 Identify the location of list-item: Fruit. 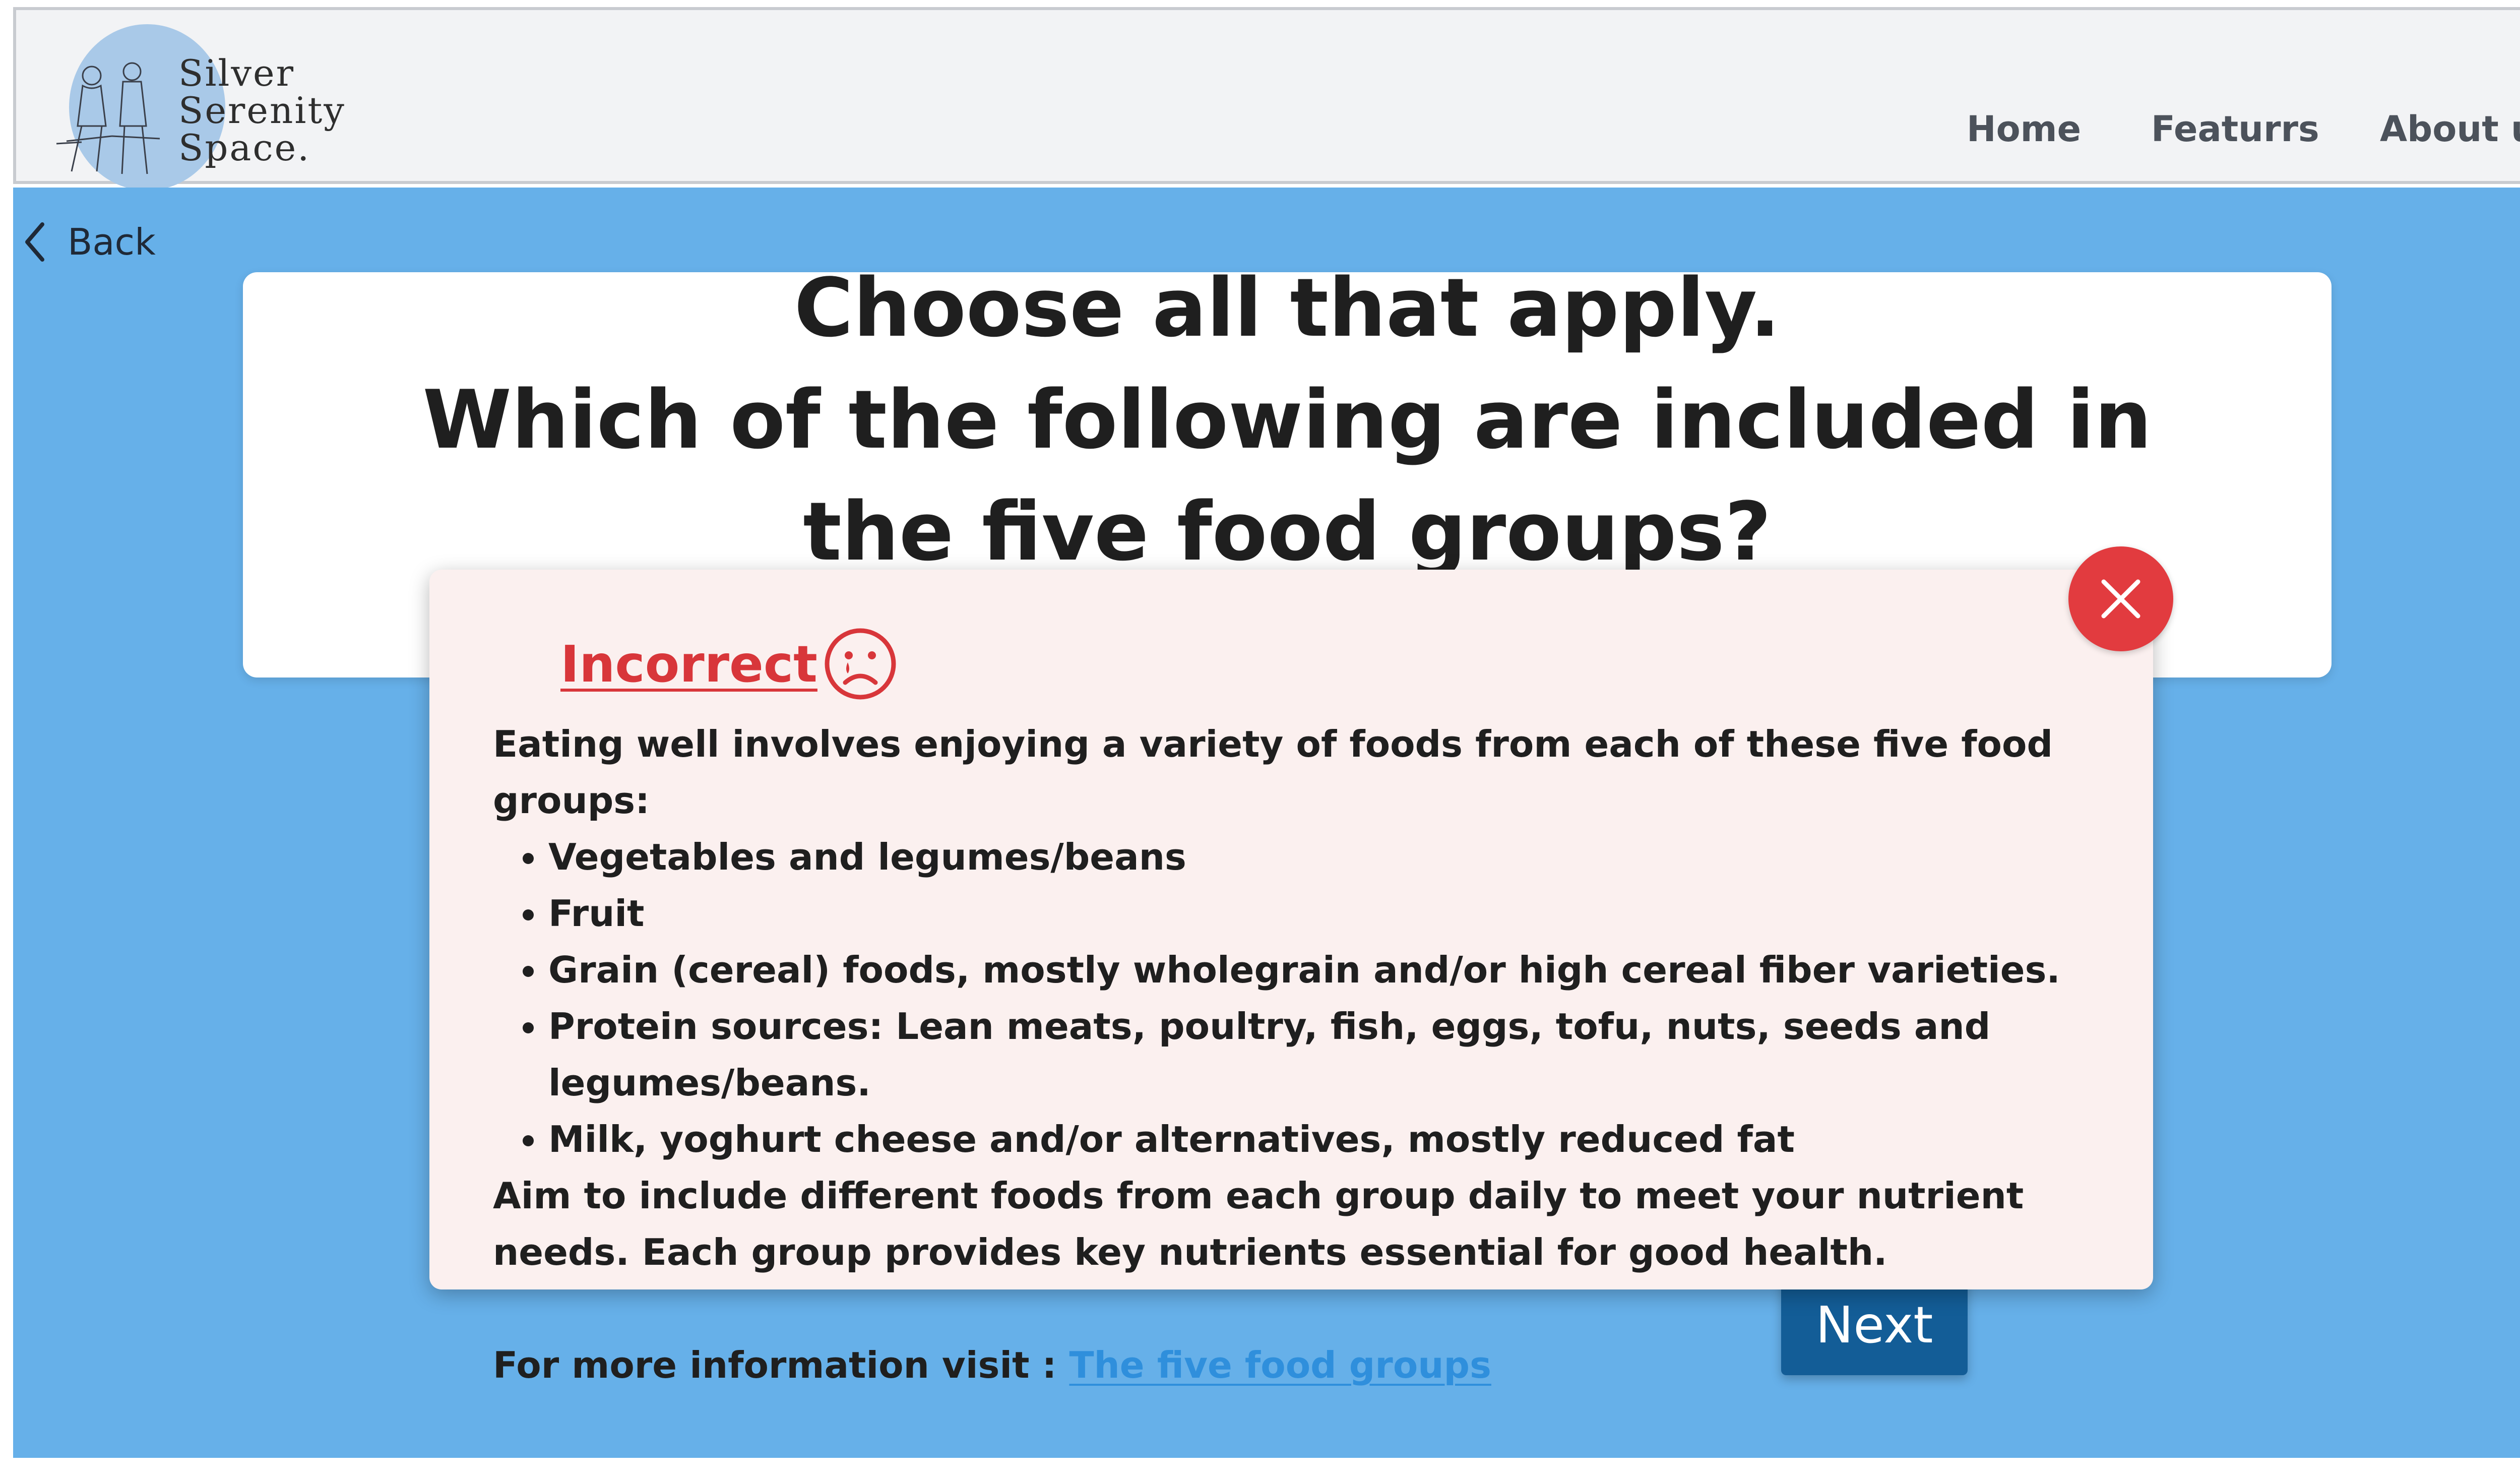
(1342, 913).